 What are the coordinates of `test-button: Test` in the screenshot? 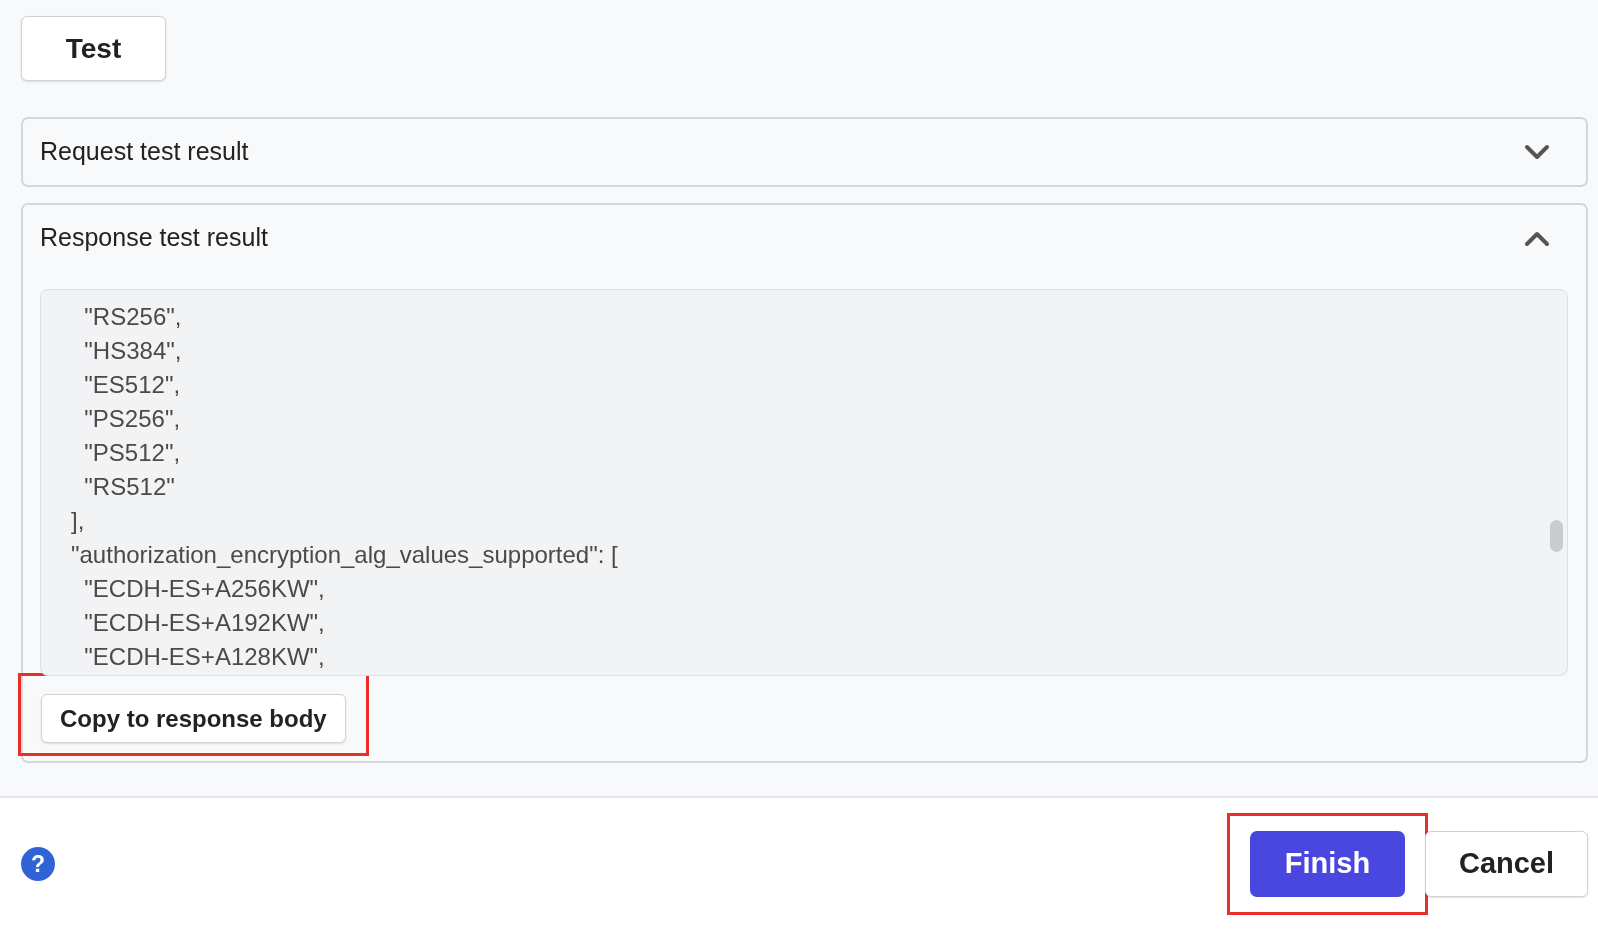 It's located at (93, 48).